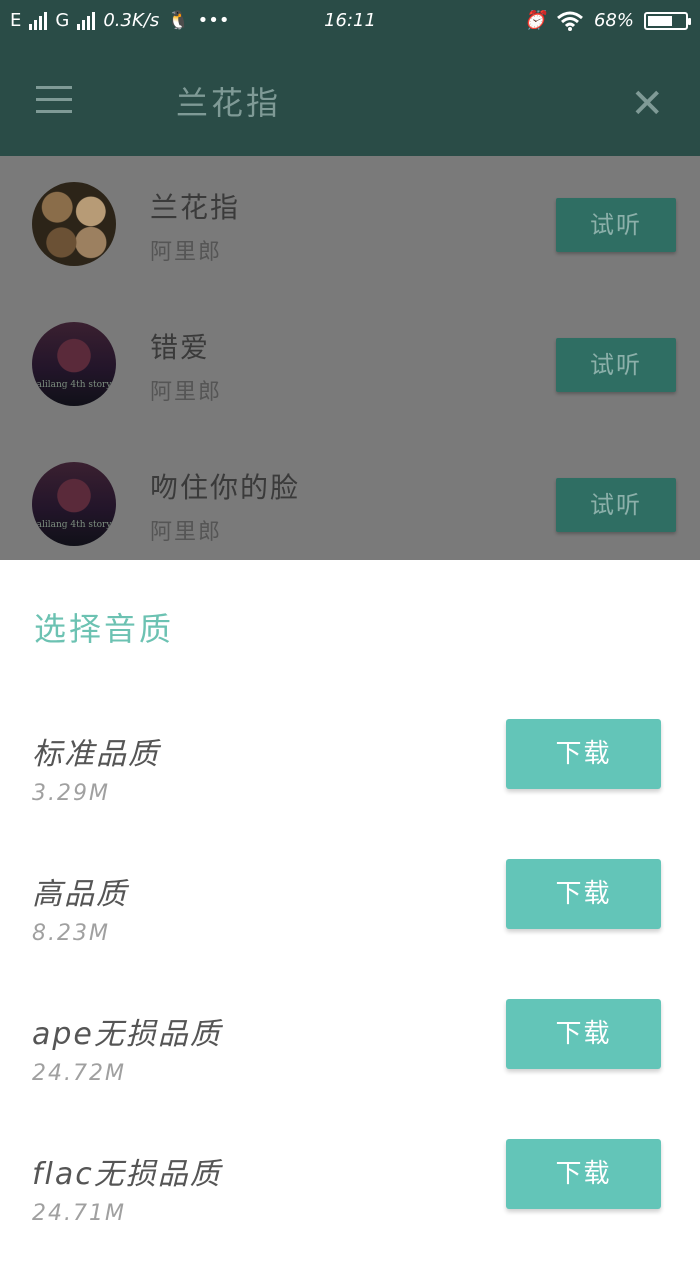  I want to click on quality-option: 标准品质 3.29M 下载, so click(350, 789).